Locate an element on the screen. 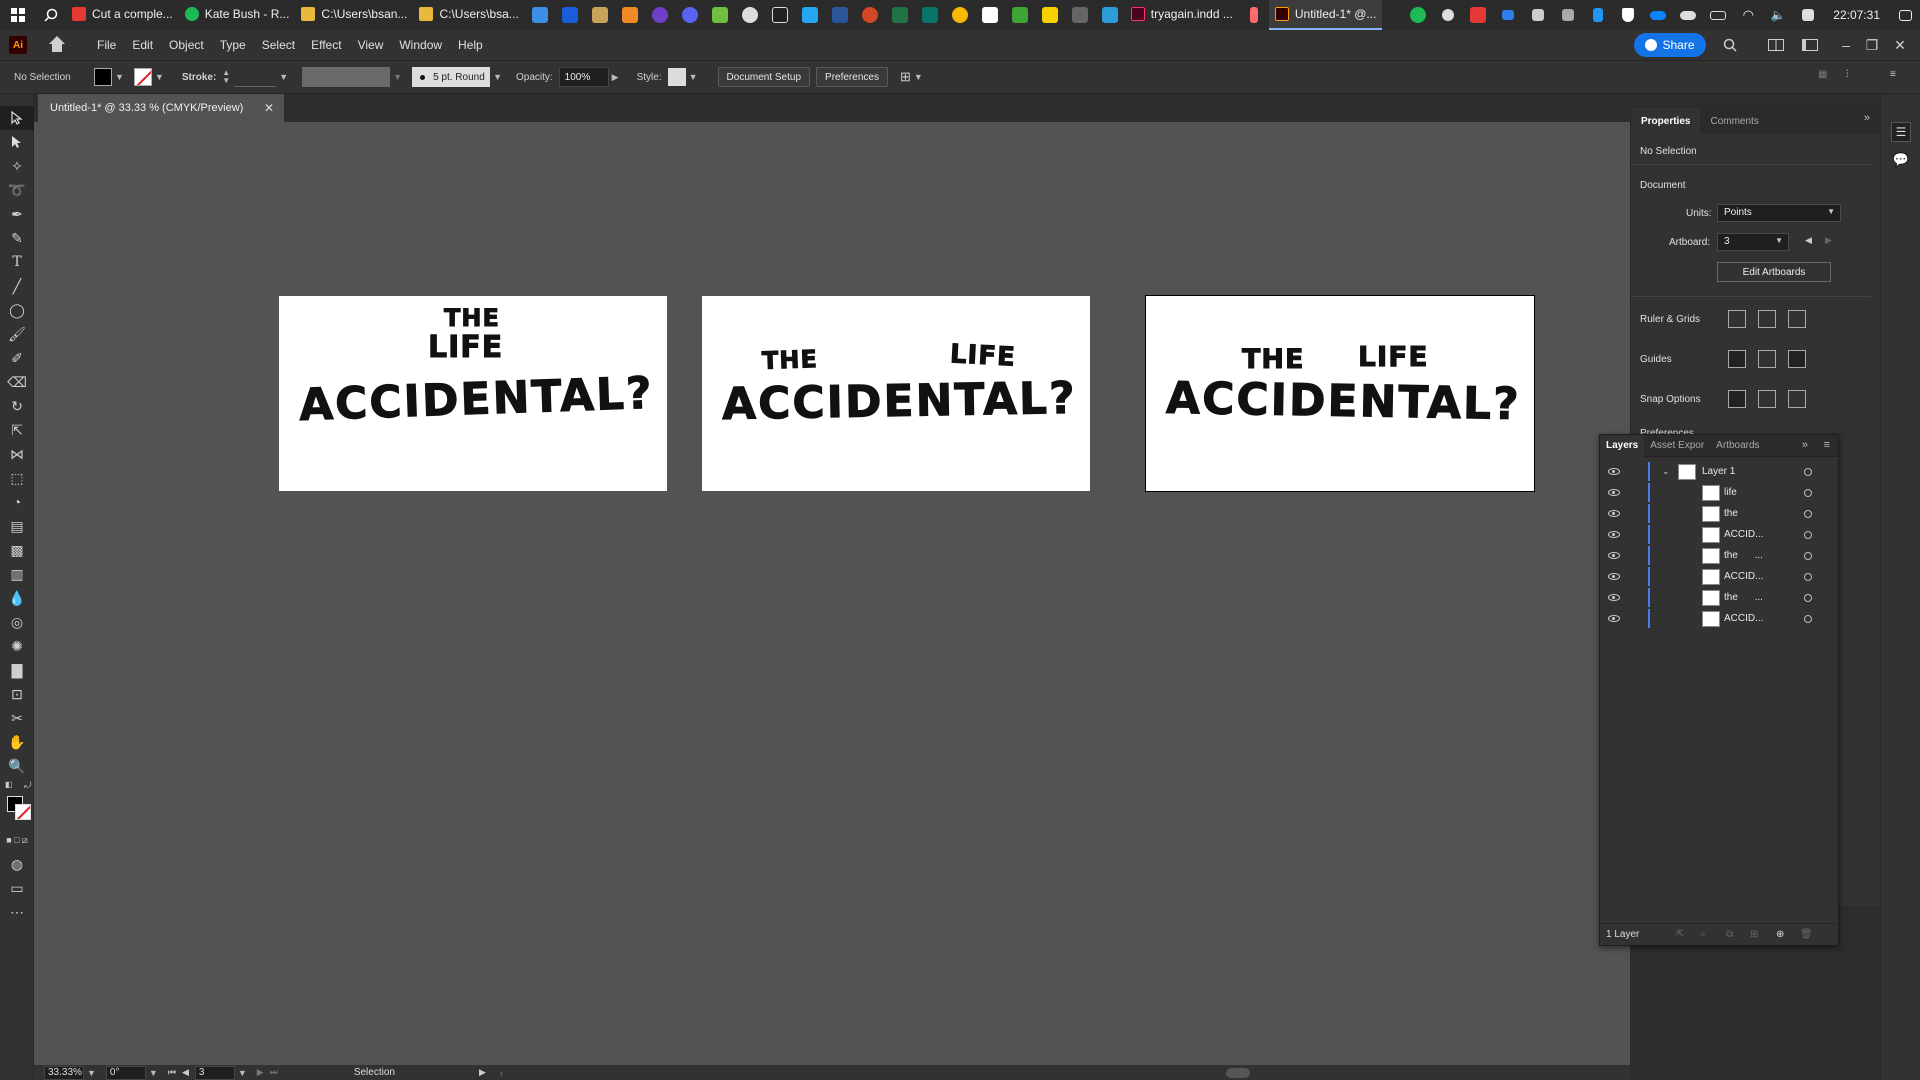 This screenshot has height=1080, width=1920. eyedropper-tool-icon: 💧 is located at coordinates (17, 598).